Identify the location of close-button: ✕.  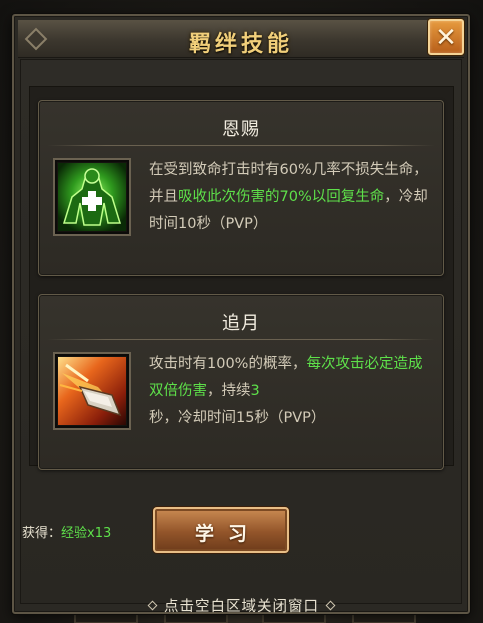
(446, 37).